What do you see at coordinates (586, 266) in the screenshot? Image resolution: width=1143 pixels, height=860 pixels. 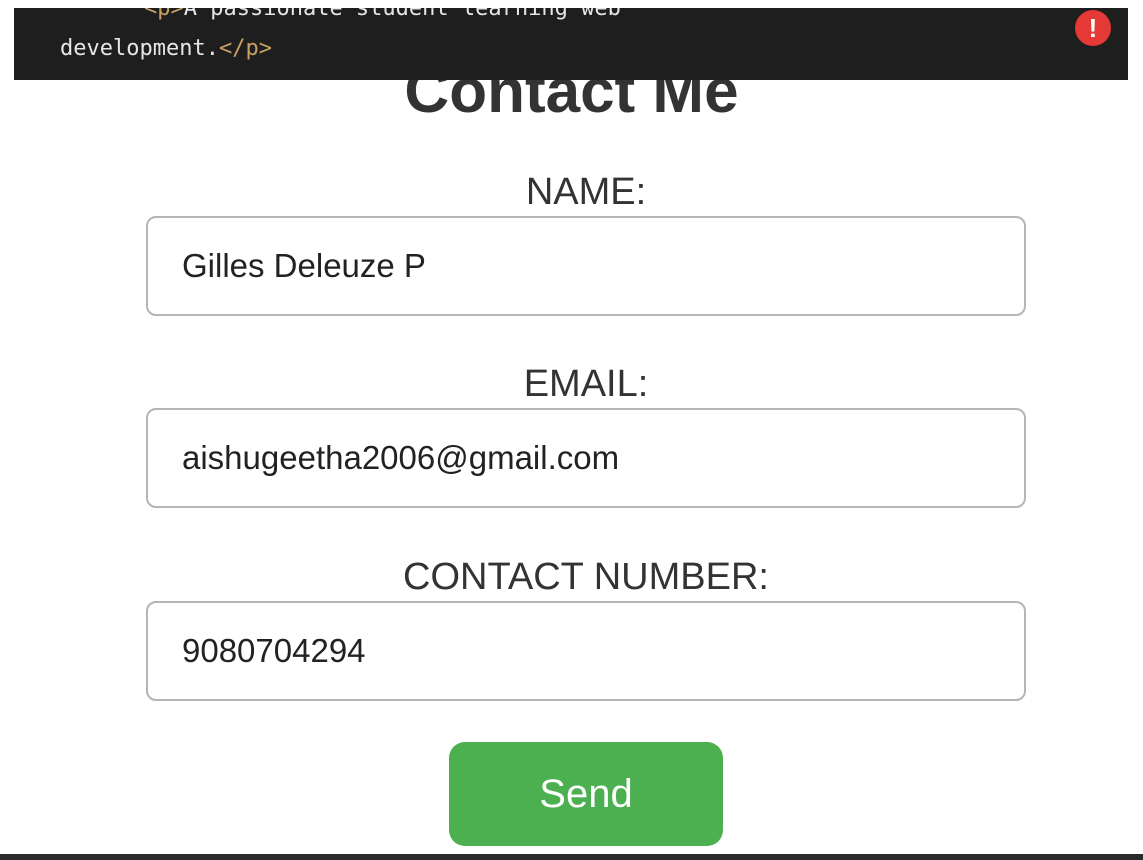 I see `name-input` at bounding box center [586, 266].